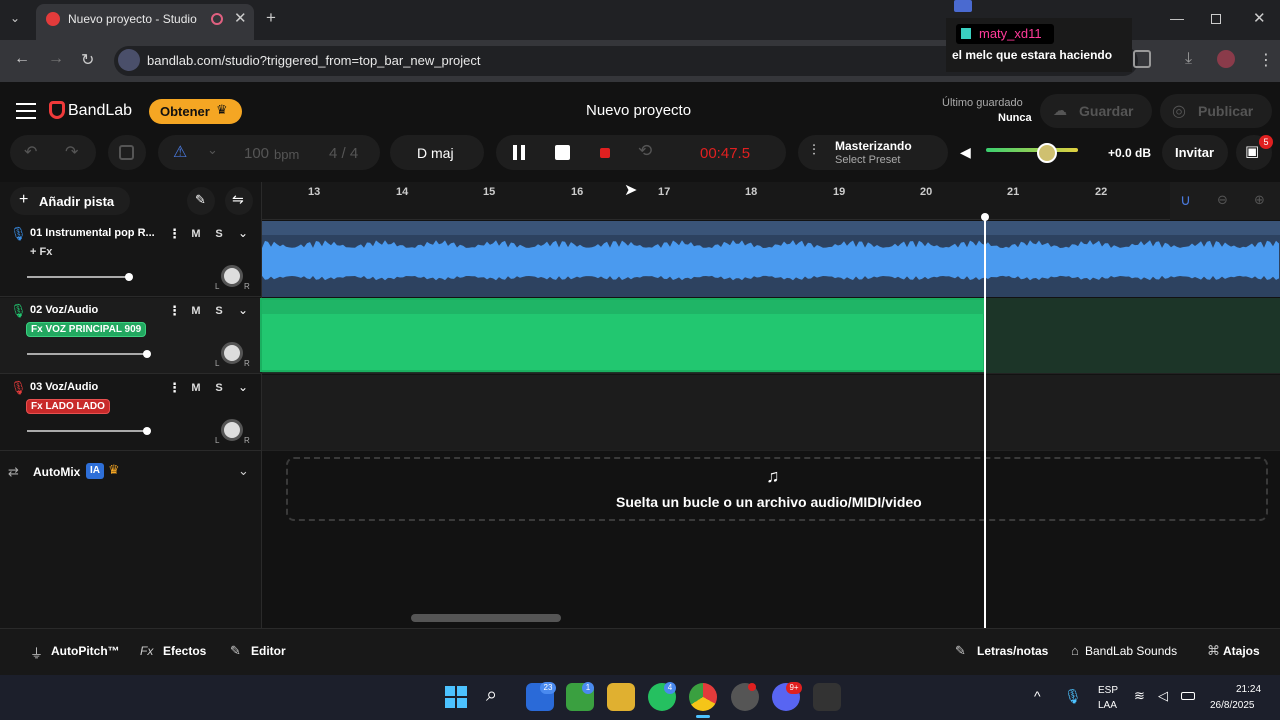 Image resolution: width=1280 pixels, height=720 pixels. What do you see at coordinates (1047, 153) in the screenshot?
I see `master-volume-thumb` at bounding box center [1047, 153].